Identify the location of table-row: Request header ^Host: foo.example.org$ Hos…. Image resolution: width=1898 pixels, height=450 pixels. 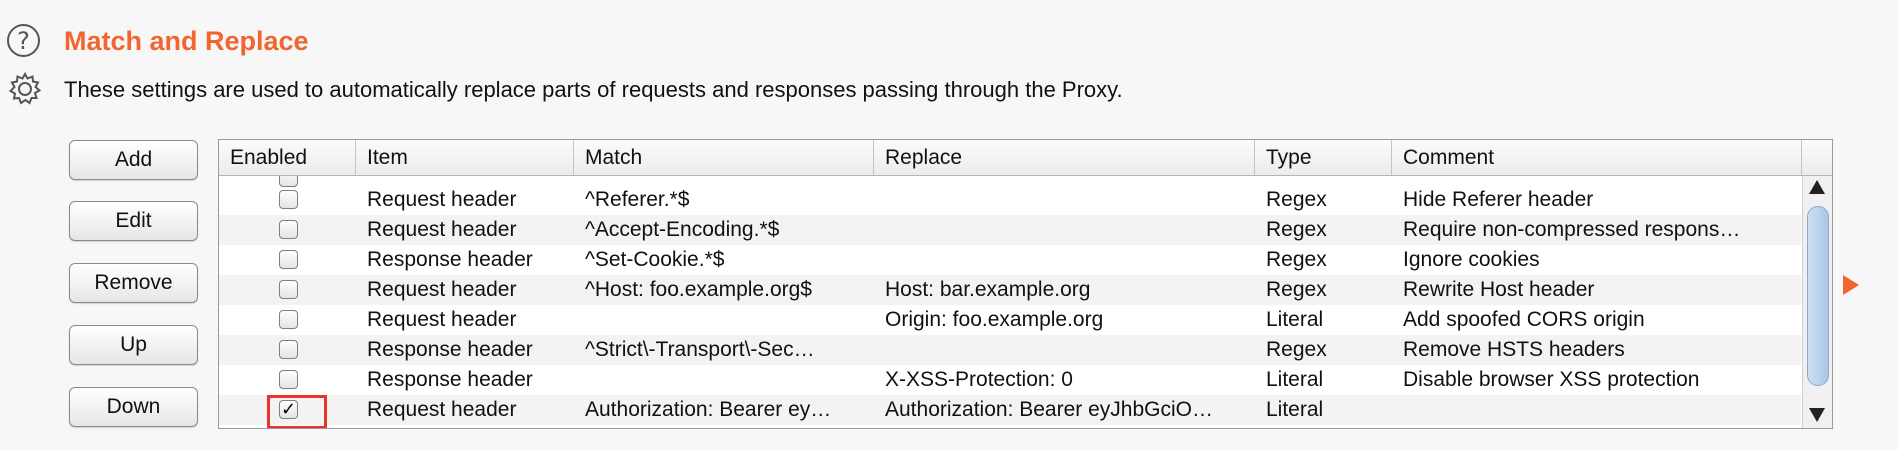
(1010, 290).